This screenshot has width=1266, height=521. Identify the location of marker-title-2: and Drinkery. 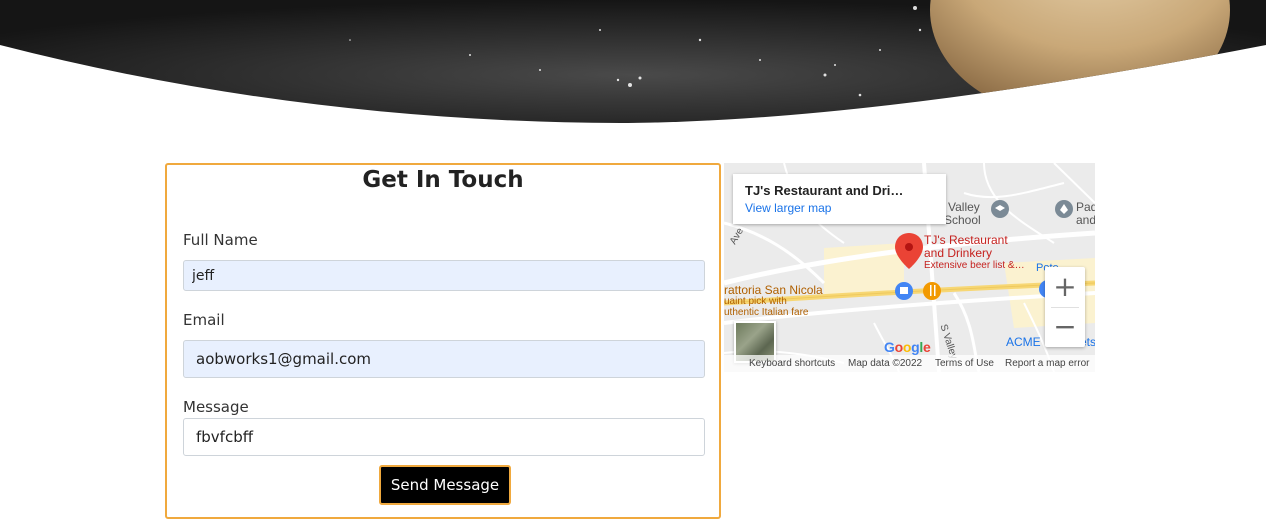
(958, 253).